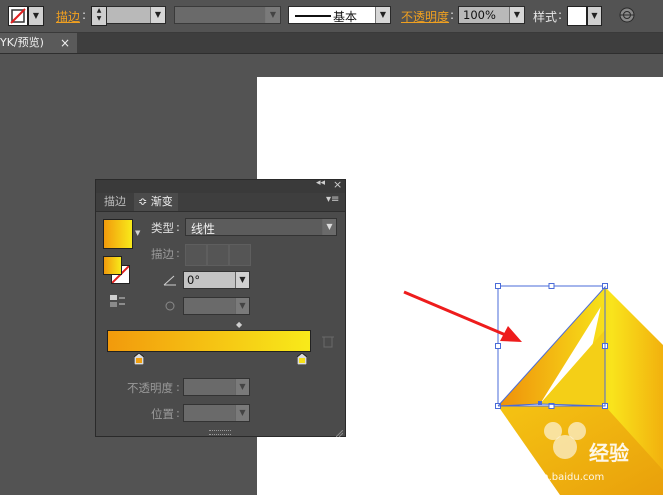  What do you see at coordinates (118, 301) in the screenshot?
I see `reverse-gradient-icon` at bounding box center [118, 301].